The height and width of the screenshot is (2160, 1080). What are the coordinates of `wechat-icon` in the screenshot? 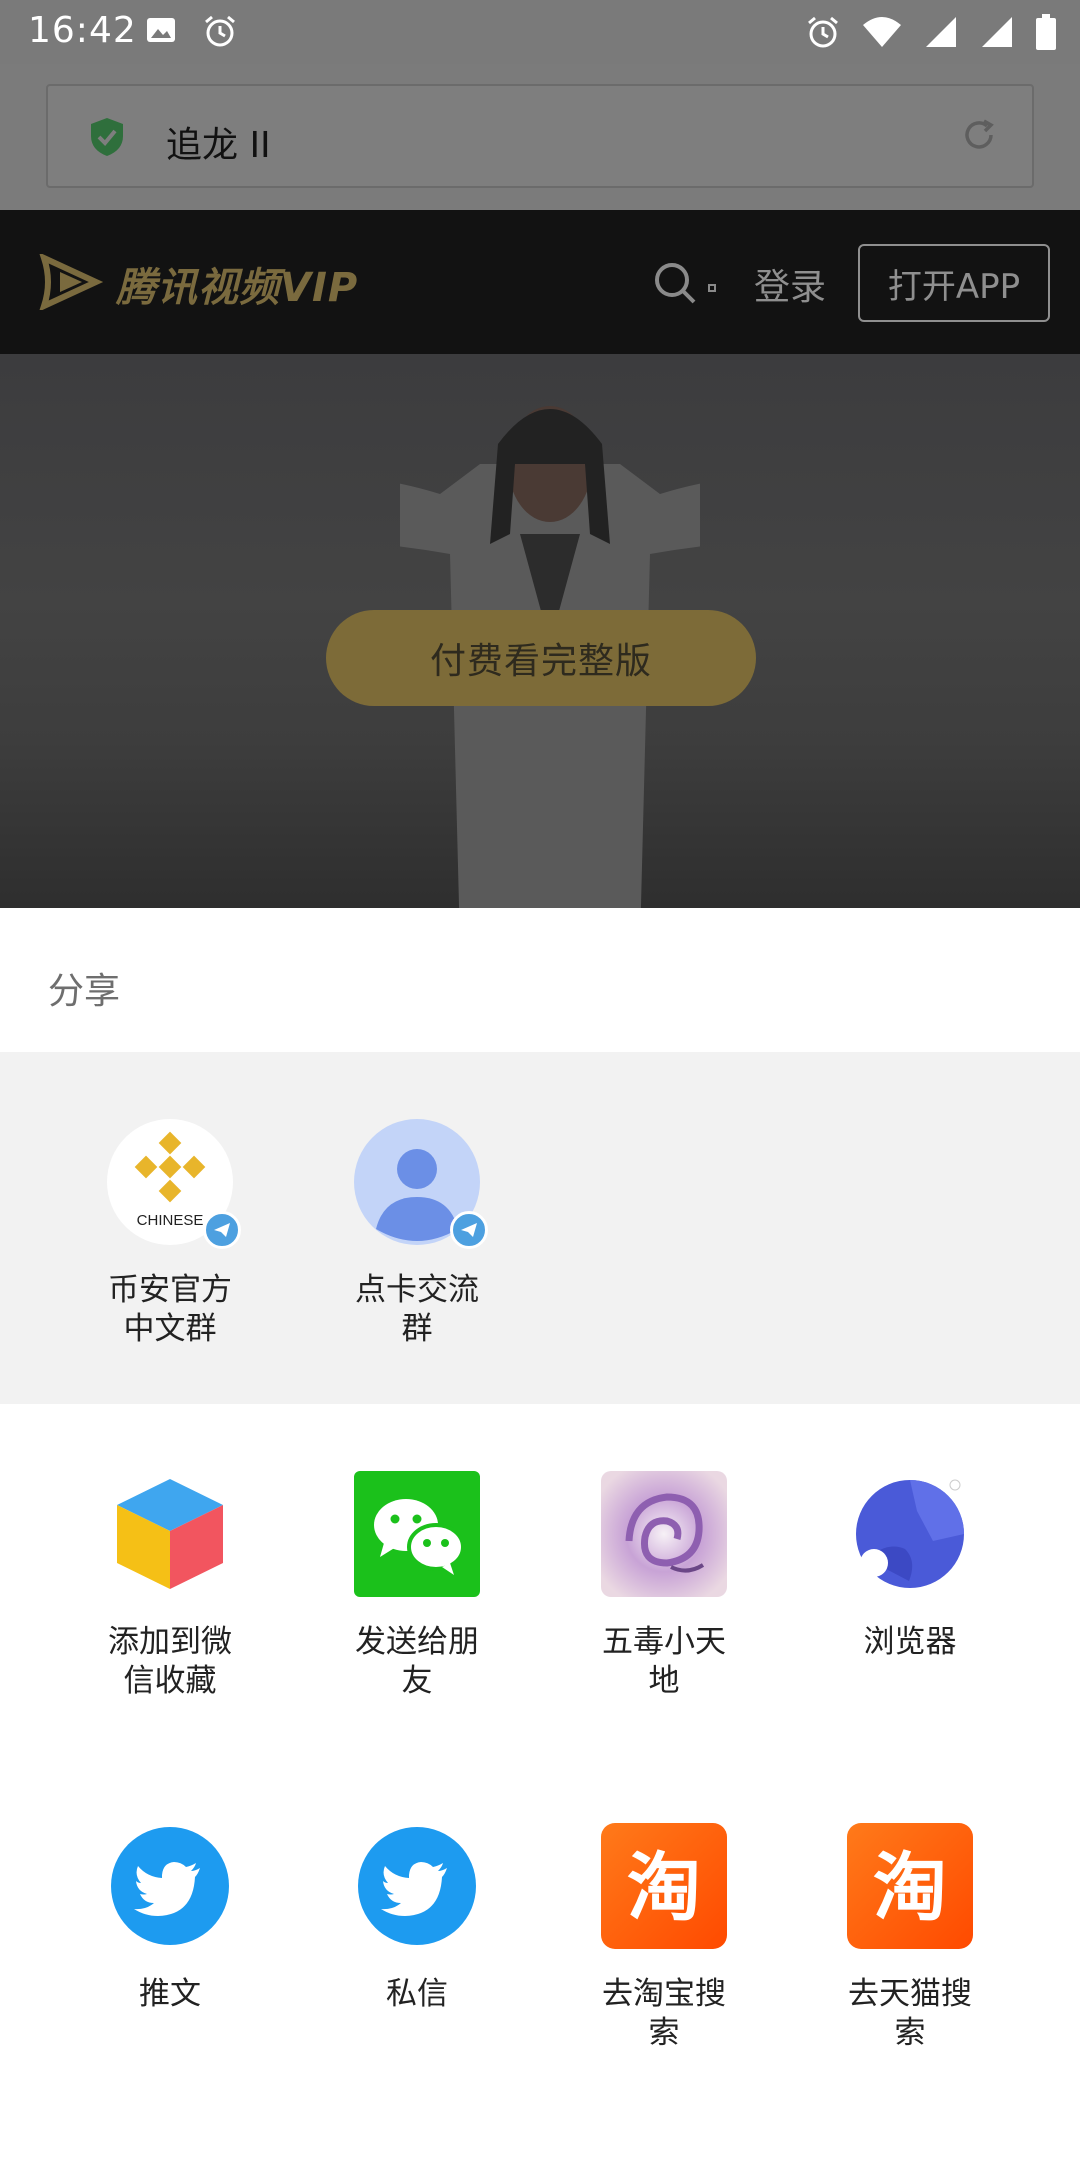 It's located at (417, 1534).